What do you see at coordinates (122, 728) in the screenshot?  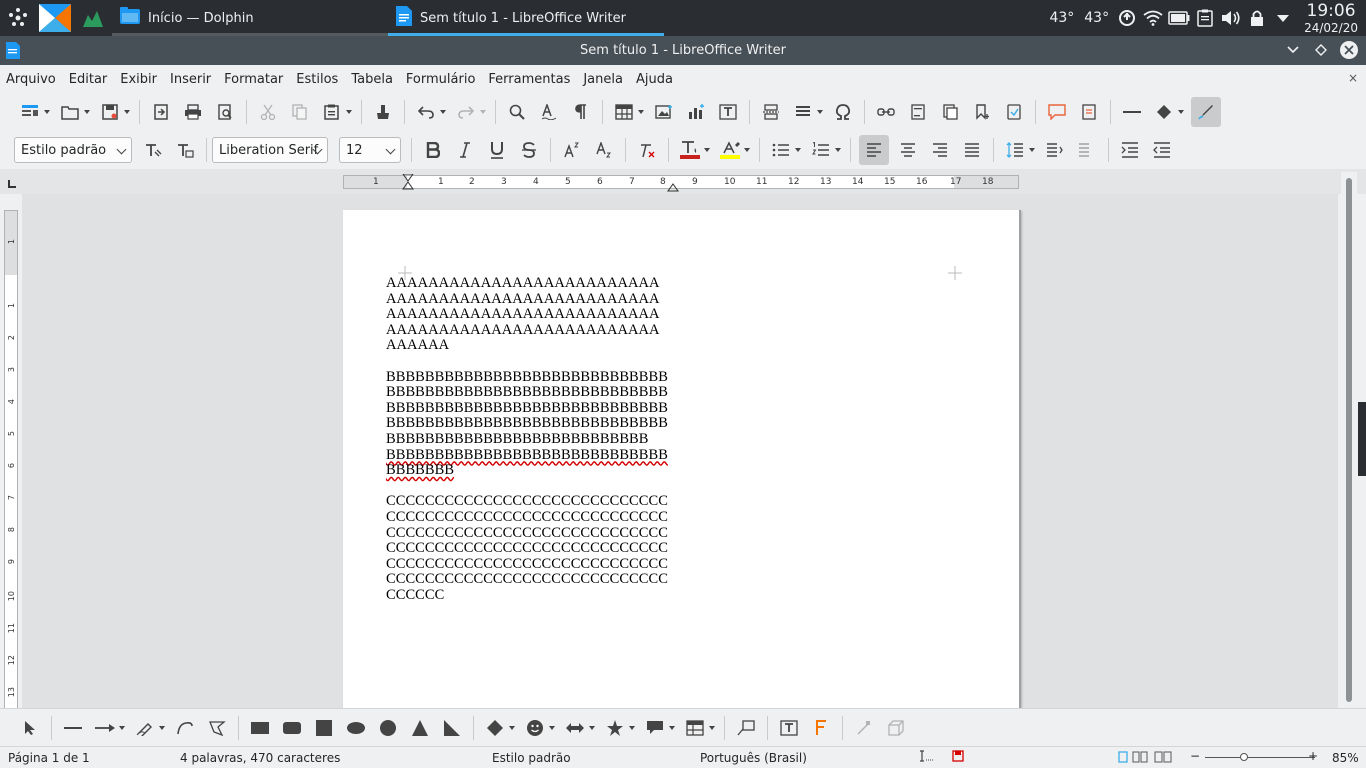 I see `lines-arrows-dropdown` at bounding box center [122, 728].